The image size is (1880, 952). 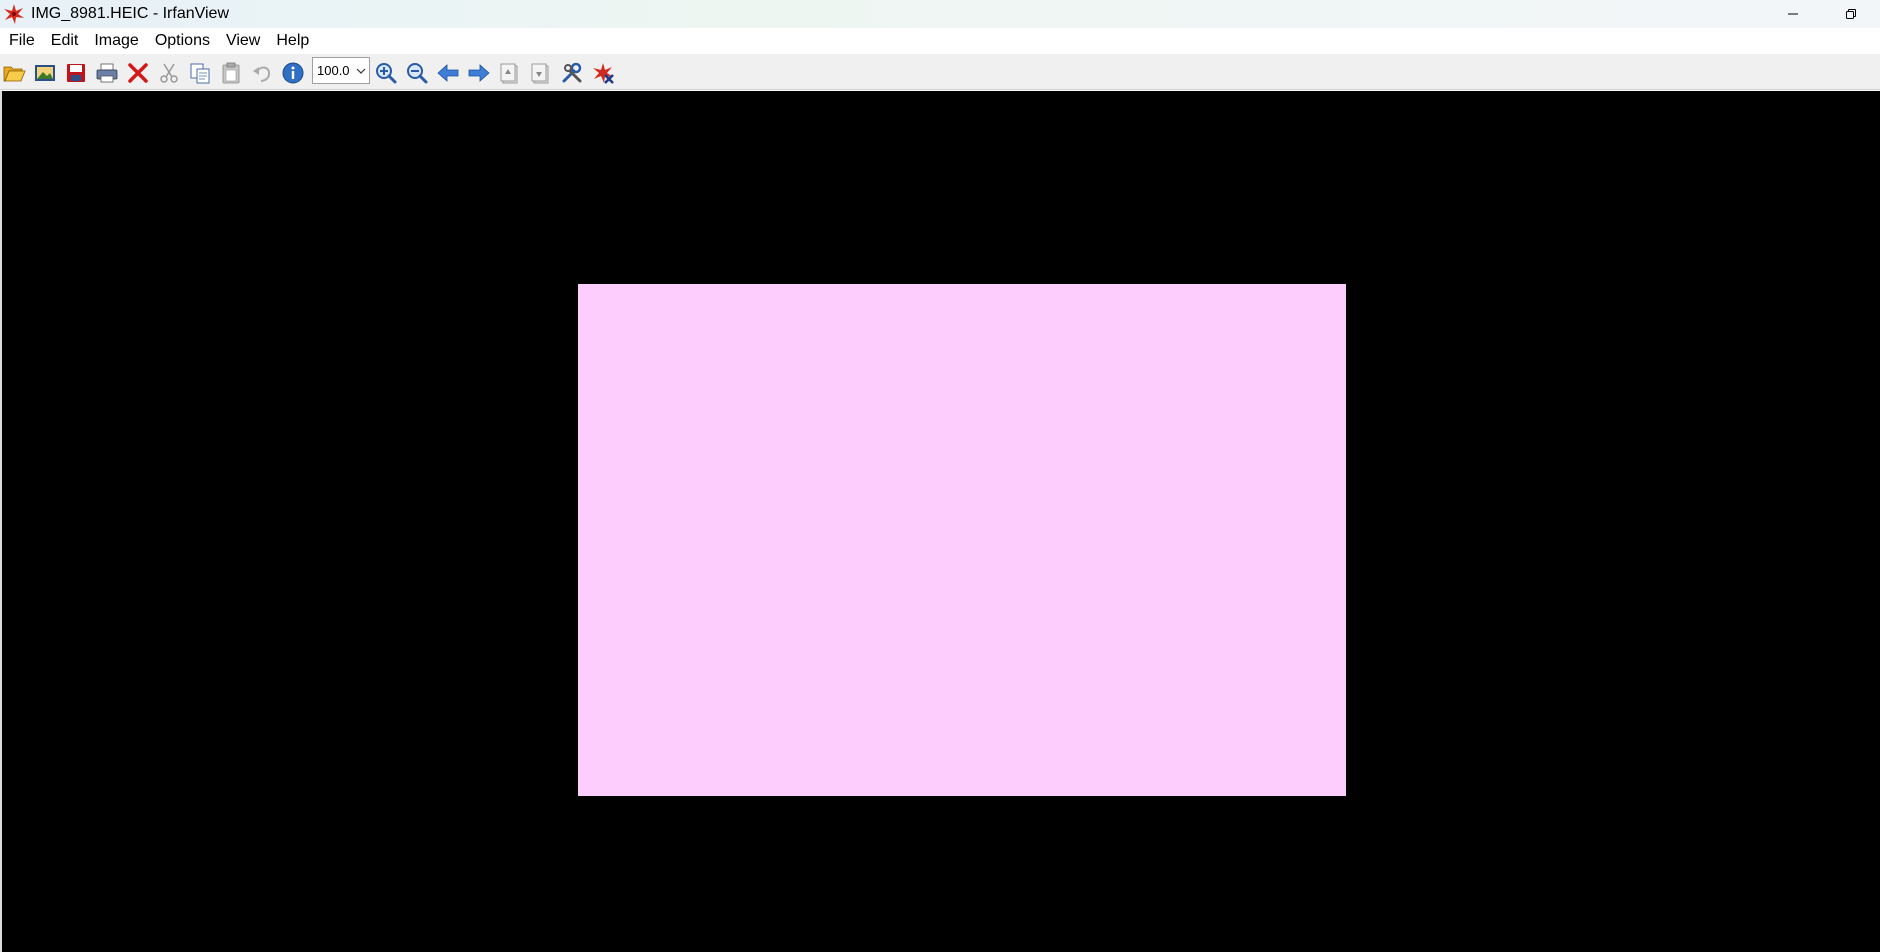 I want to click on first-page-icon, so click(x=509, y=73).